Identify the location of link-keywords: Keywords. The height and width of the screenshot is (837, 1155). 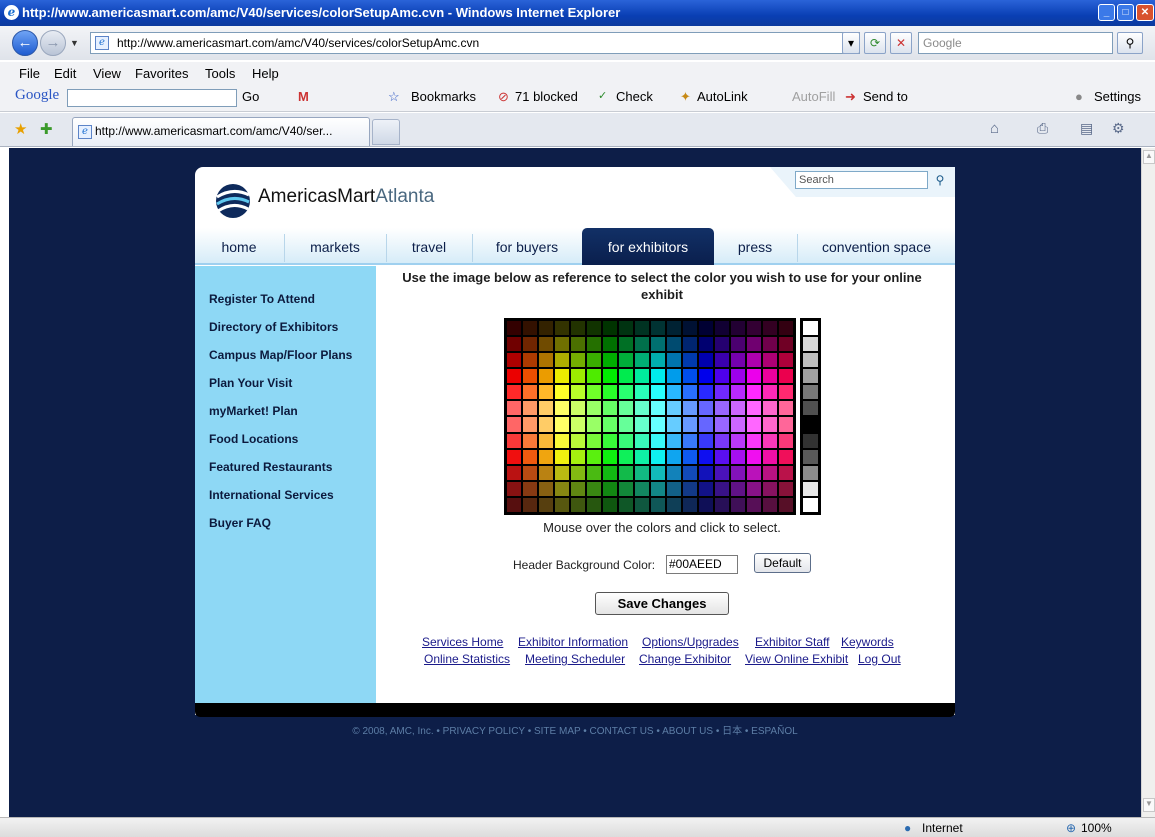
(867, 642).